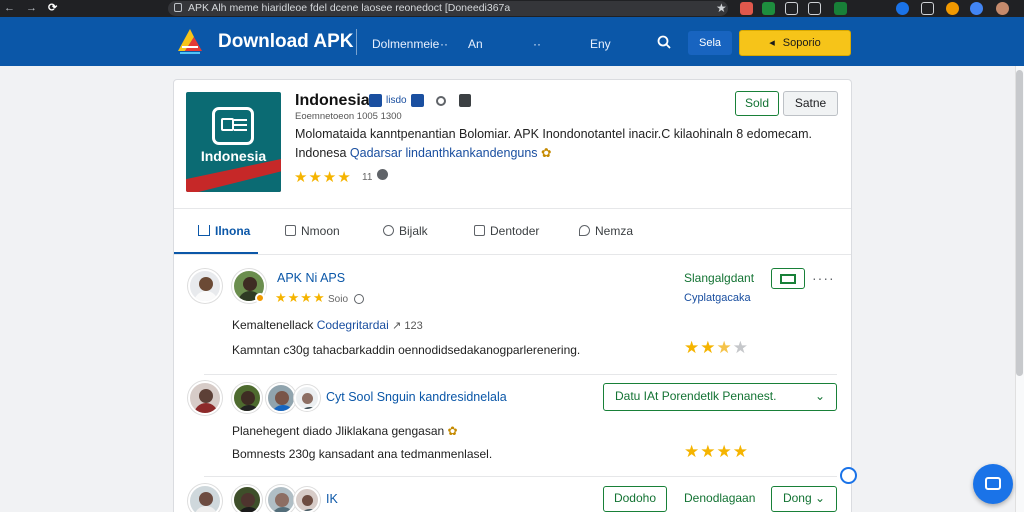 The height and width of the screenshot is (512, 1024). I want to click on tab-label: Nmoon, so click(320, 231).